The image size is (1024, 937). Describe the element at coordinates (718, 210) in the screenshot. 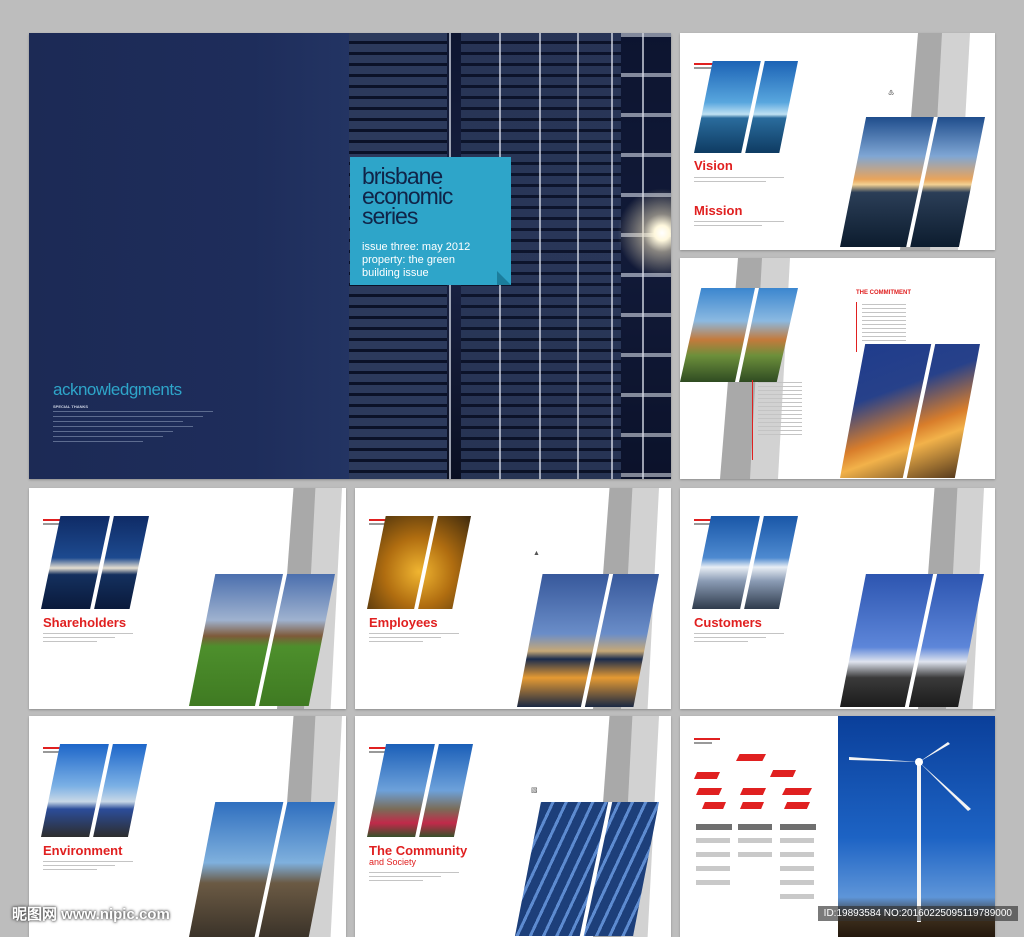

I see `mission-heading: Mission` at that location.